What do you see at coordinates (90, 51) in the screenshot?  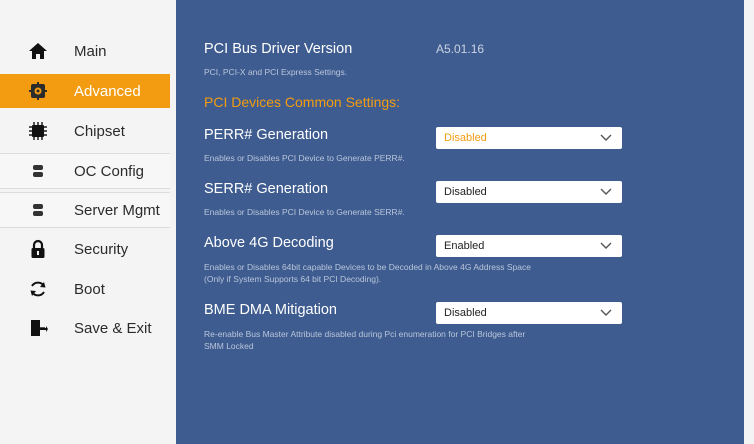 I see `sidebar-item-label: Main` at bounding box center [90, 51].